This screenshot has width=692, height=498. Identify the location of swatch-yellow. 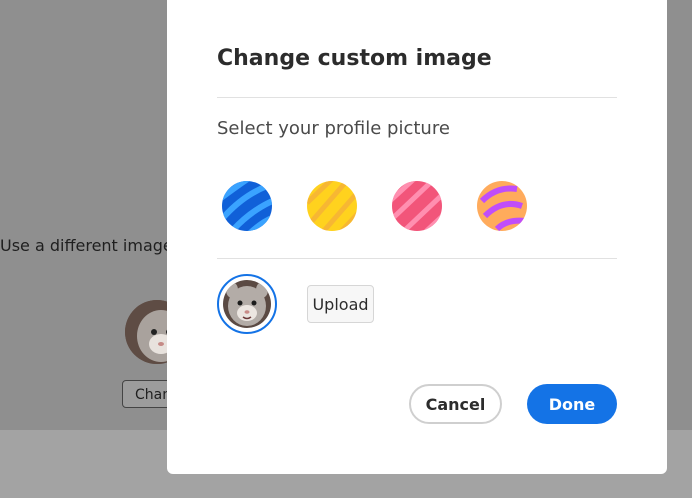
(332, 206).